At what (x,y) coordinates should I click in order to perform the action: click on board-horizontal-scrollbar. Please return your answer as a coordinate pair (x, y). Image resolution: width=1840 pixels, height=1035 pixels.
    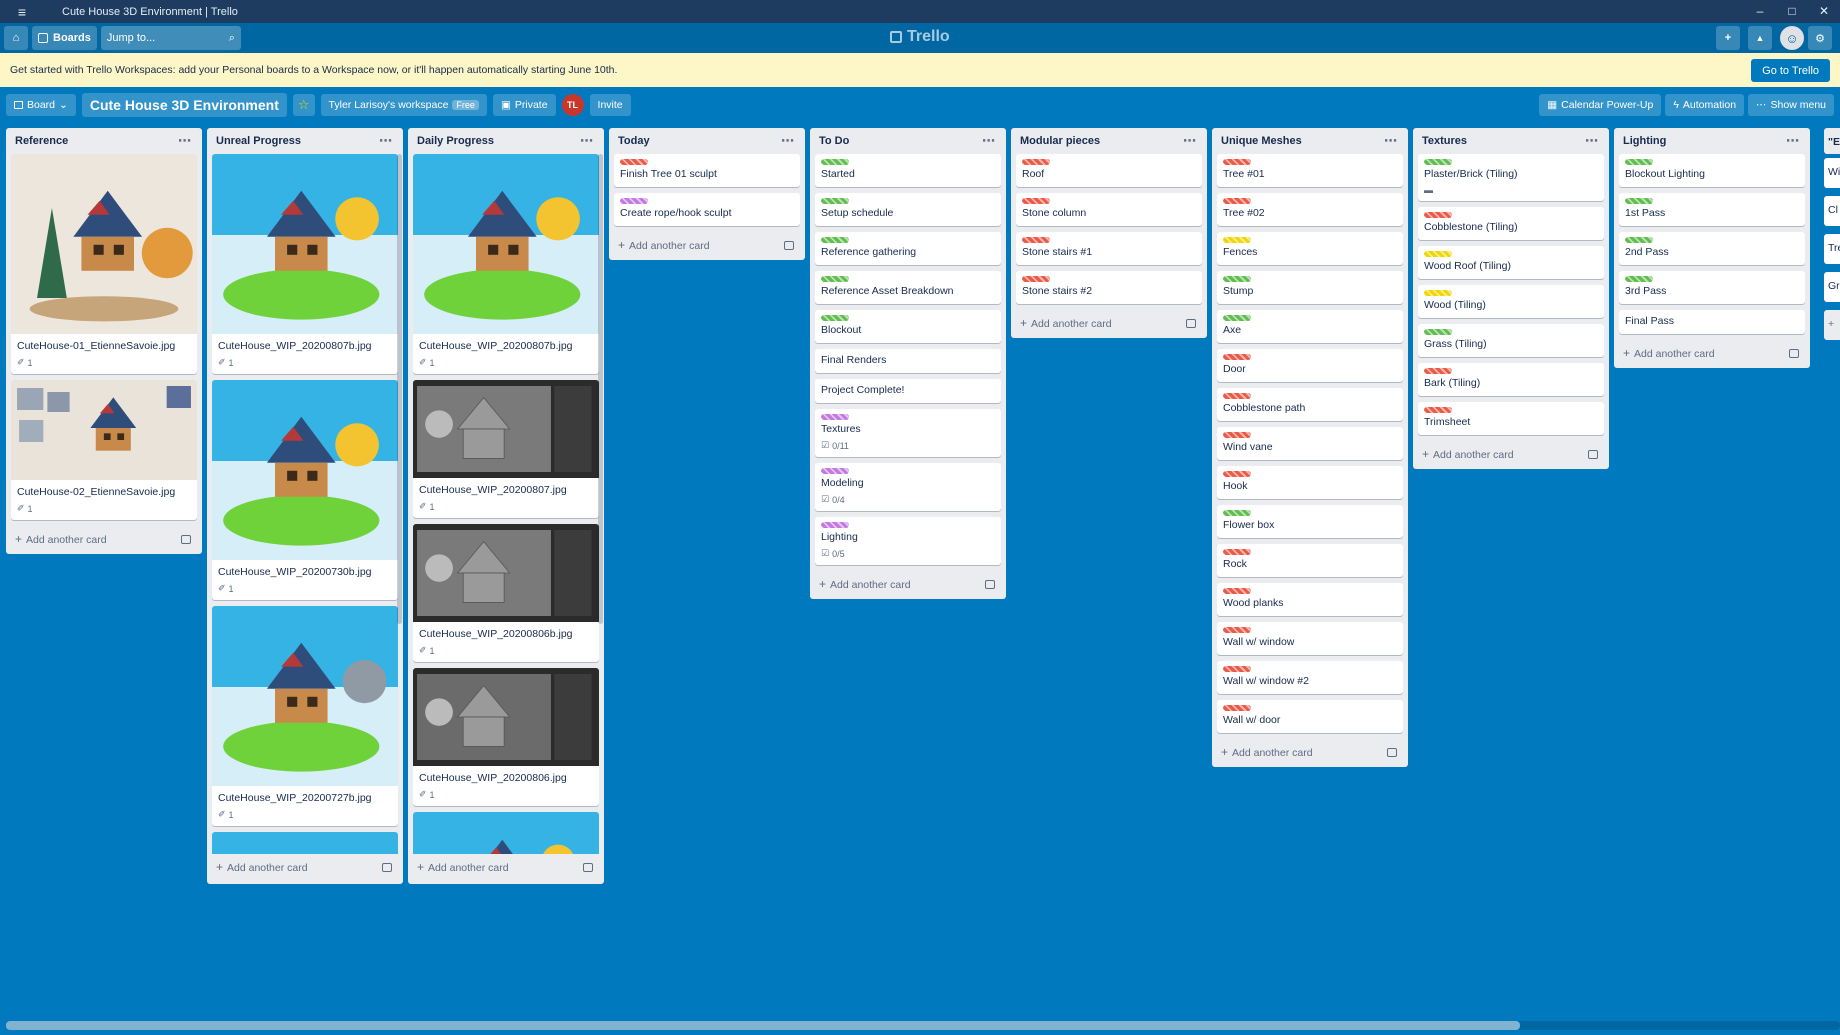
    Looking at the image, I should click on (923, 1025).